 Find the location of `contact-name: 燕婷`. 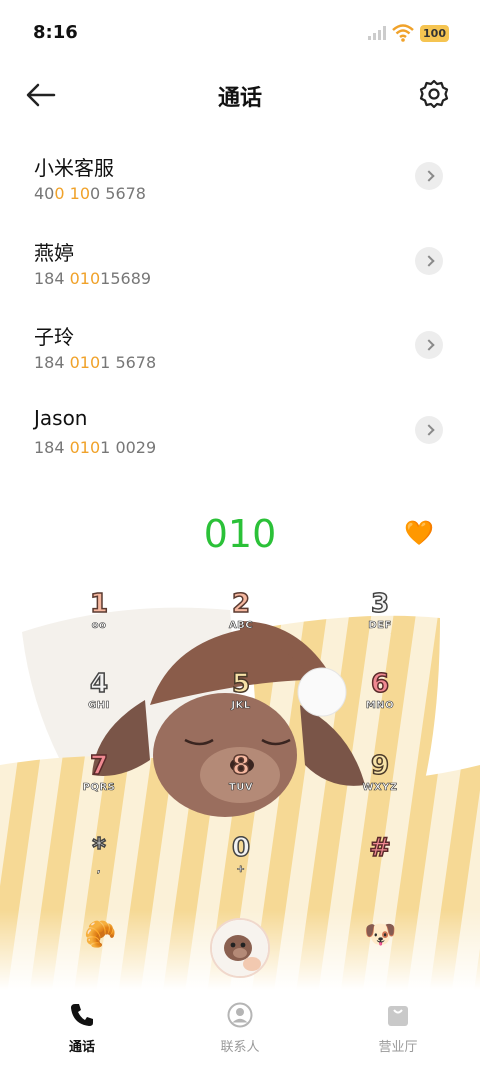

contact-name: 燕婷 is located at coordinates (54, 253).